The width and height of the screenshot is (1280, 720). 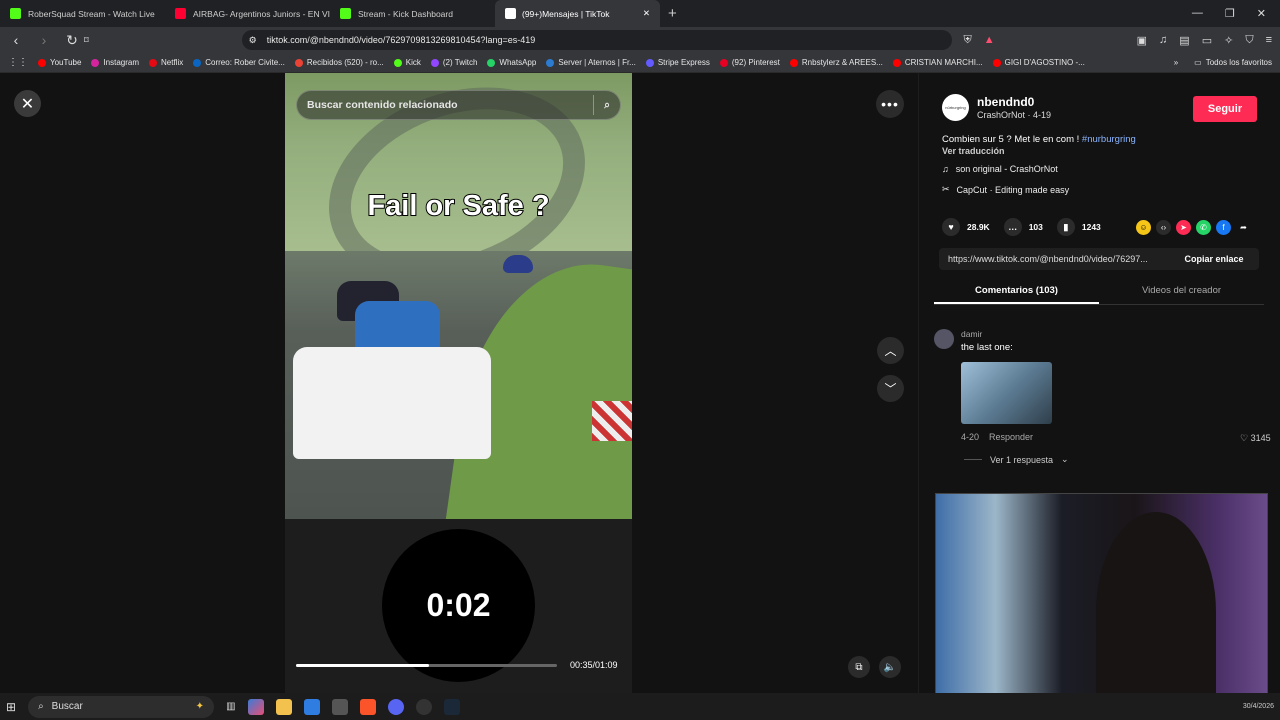 What do you see at coordinates (1225, 109) in the screenshot?
I see `follow-button: Seguir` at bounding box center [1225, 109].